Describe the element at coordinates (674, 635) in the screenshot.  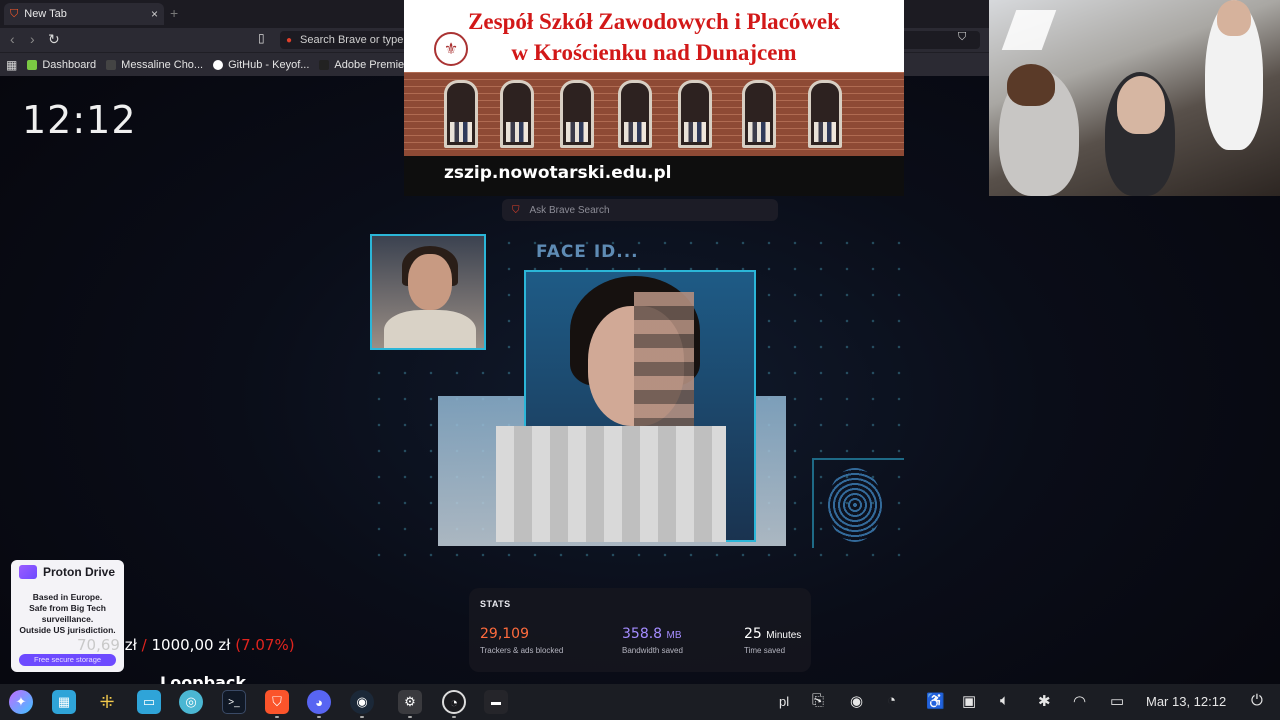
I see `bandwidth-unit: MB` at that location.